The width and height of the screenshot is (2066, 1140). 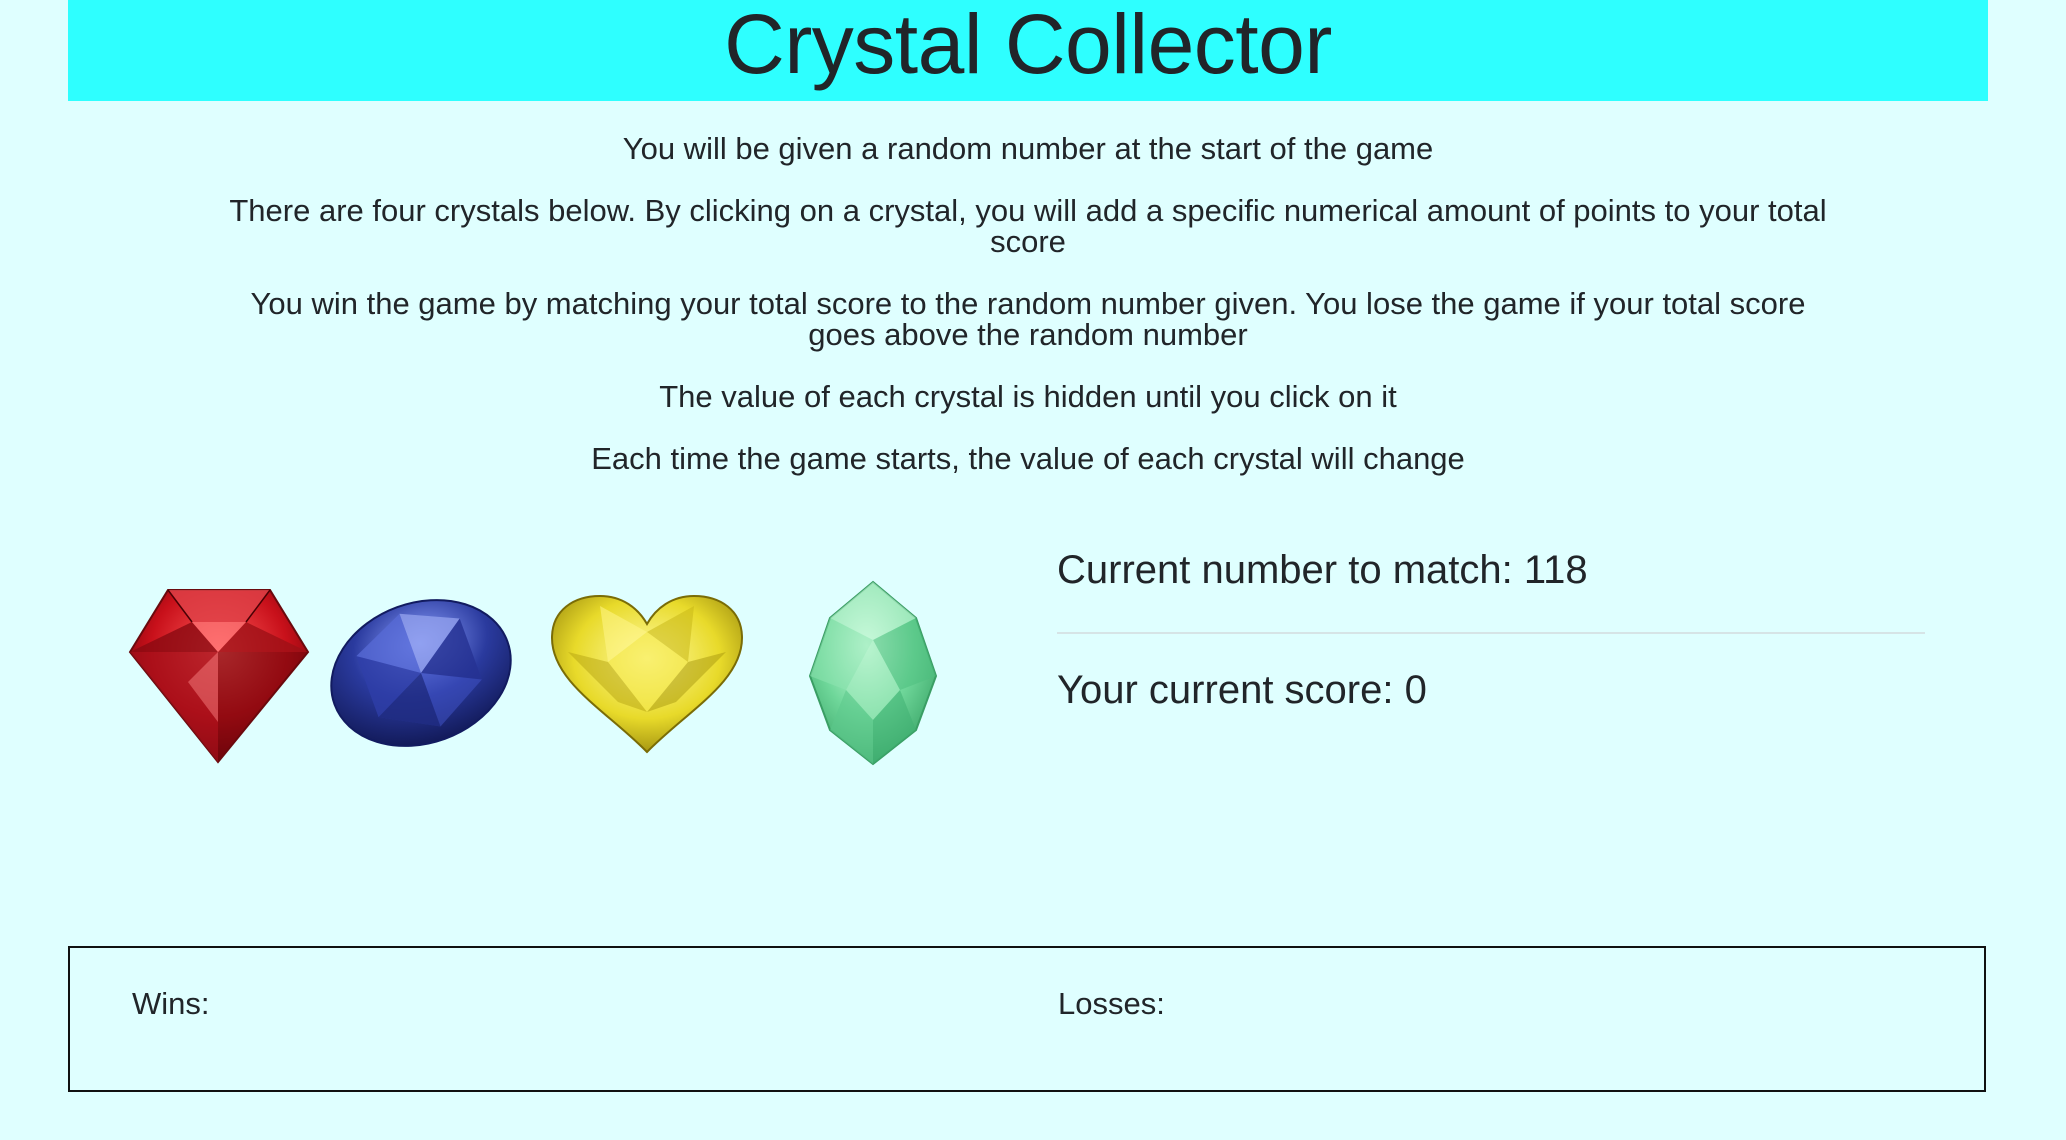 I want to click on target-number-display: Current number to match: 118, so click(x=1491, y=570).